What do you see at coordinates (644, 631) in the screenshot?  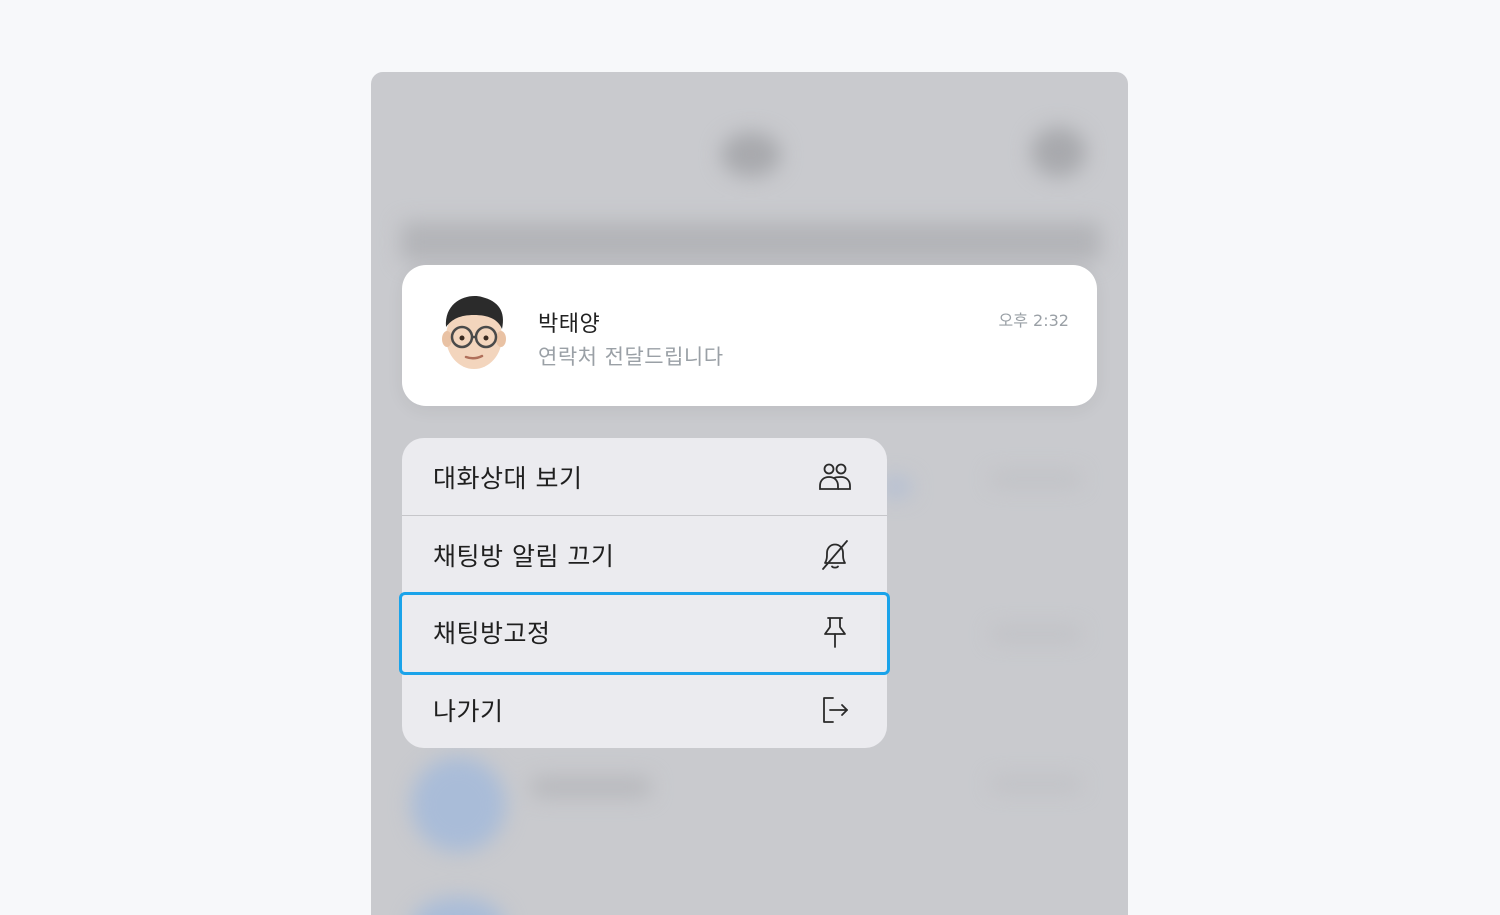 I see `menu-item-pin-chat: 채팅방고정` at bounding box center [644, 631].